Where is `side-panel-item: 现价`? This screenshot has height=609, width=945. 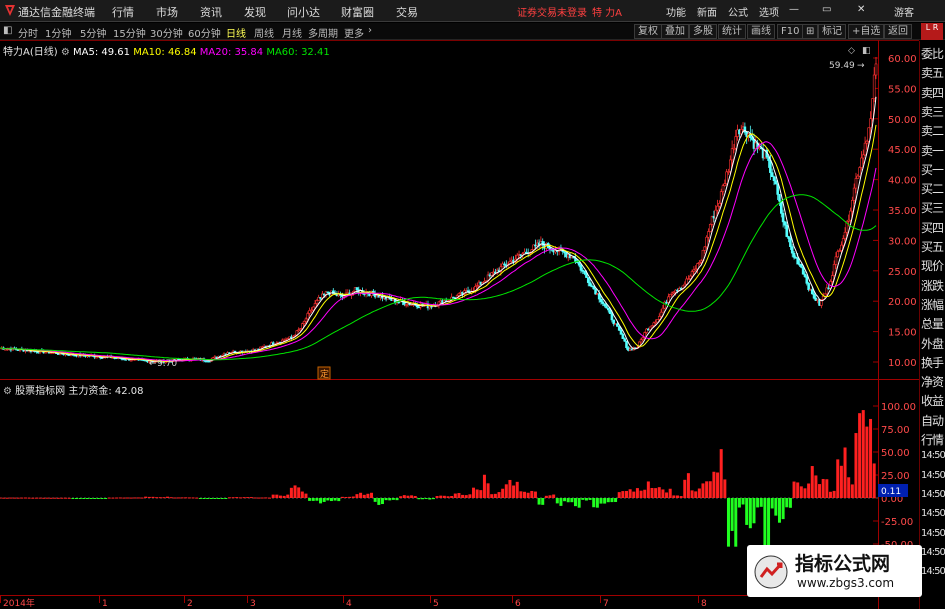
side-panel-item: 现价 is located at coordinates (933, 265).